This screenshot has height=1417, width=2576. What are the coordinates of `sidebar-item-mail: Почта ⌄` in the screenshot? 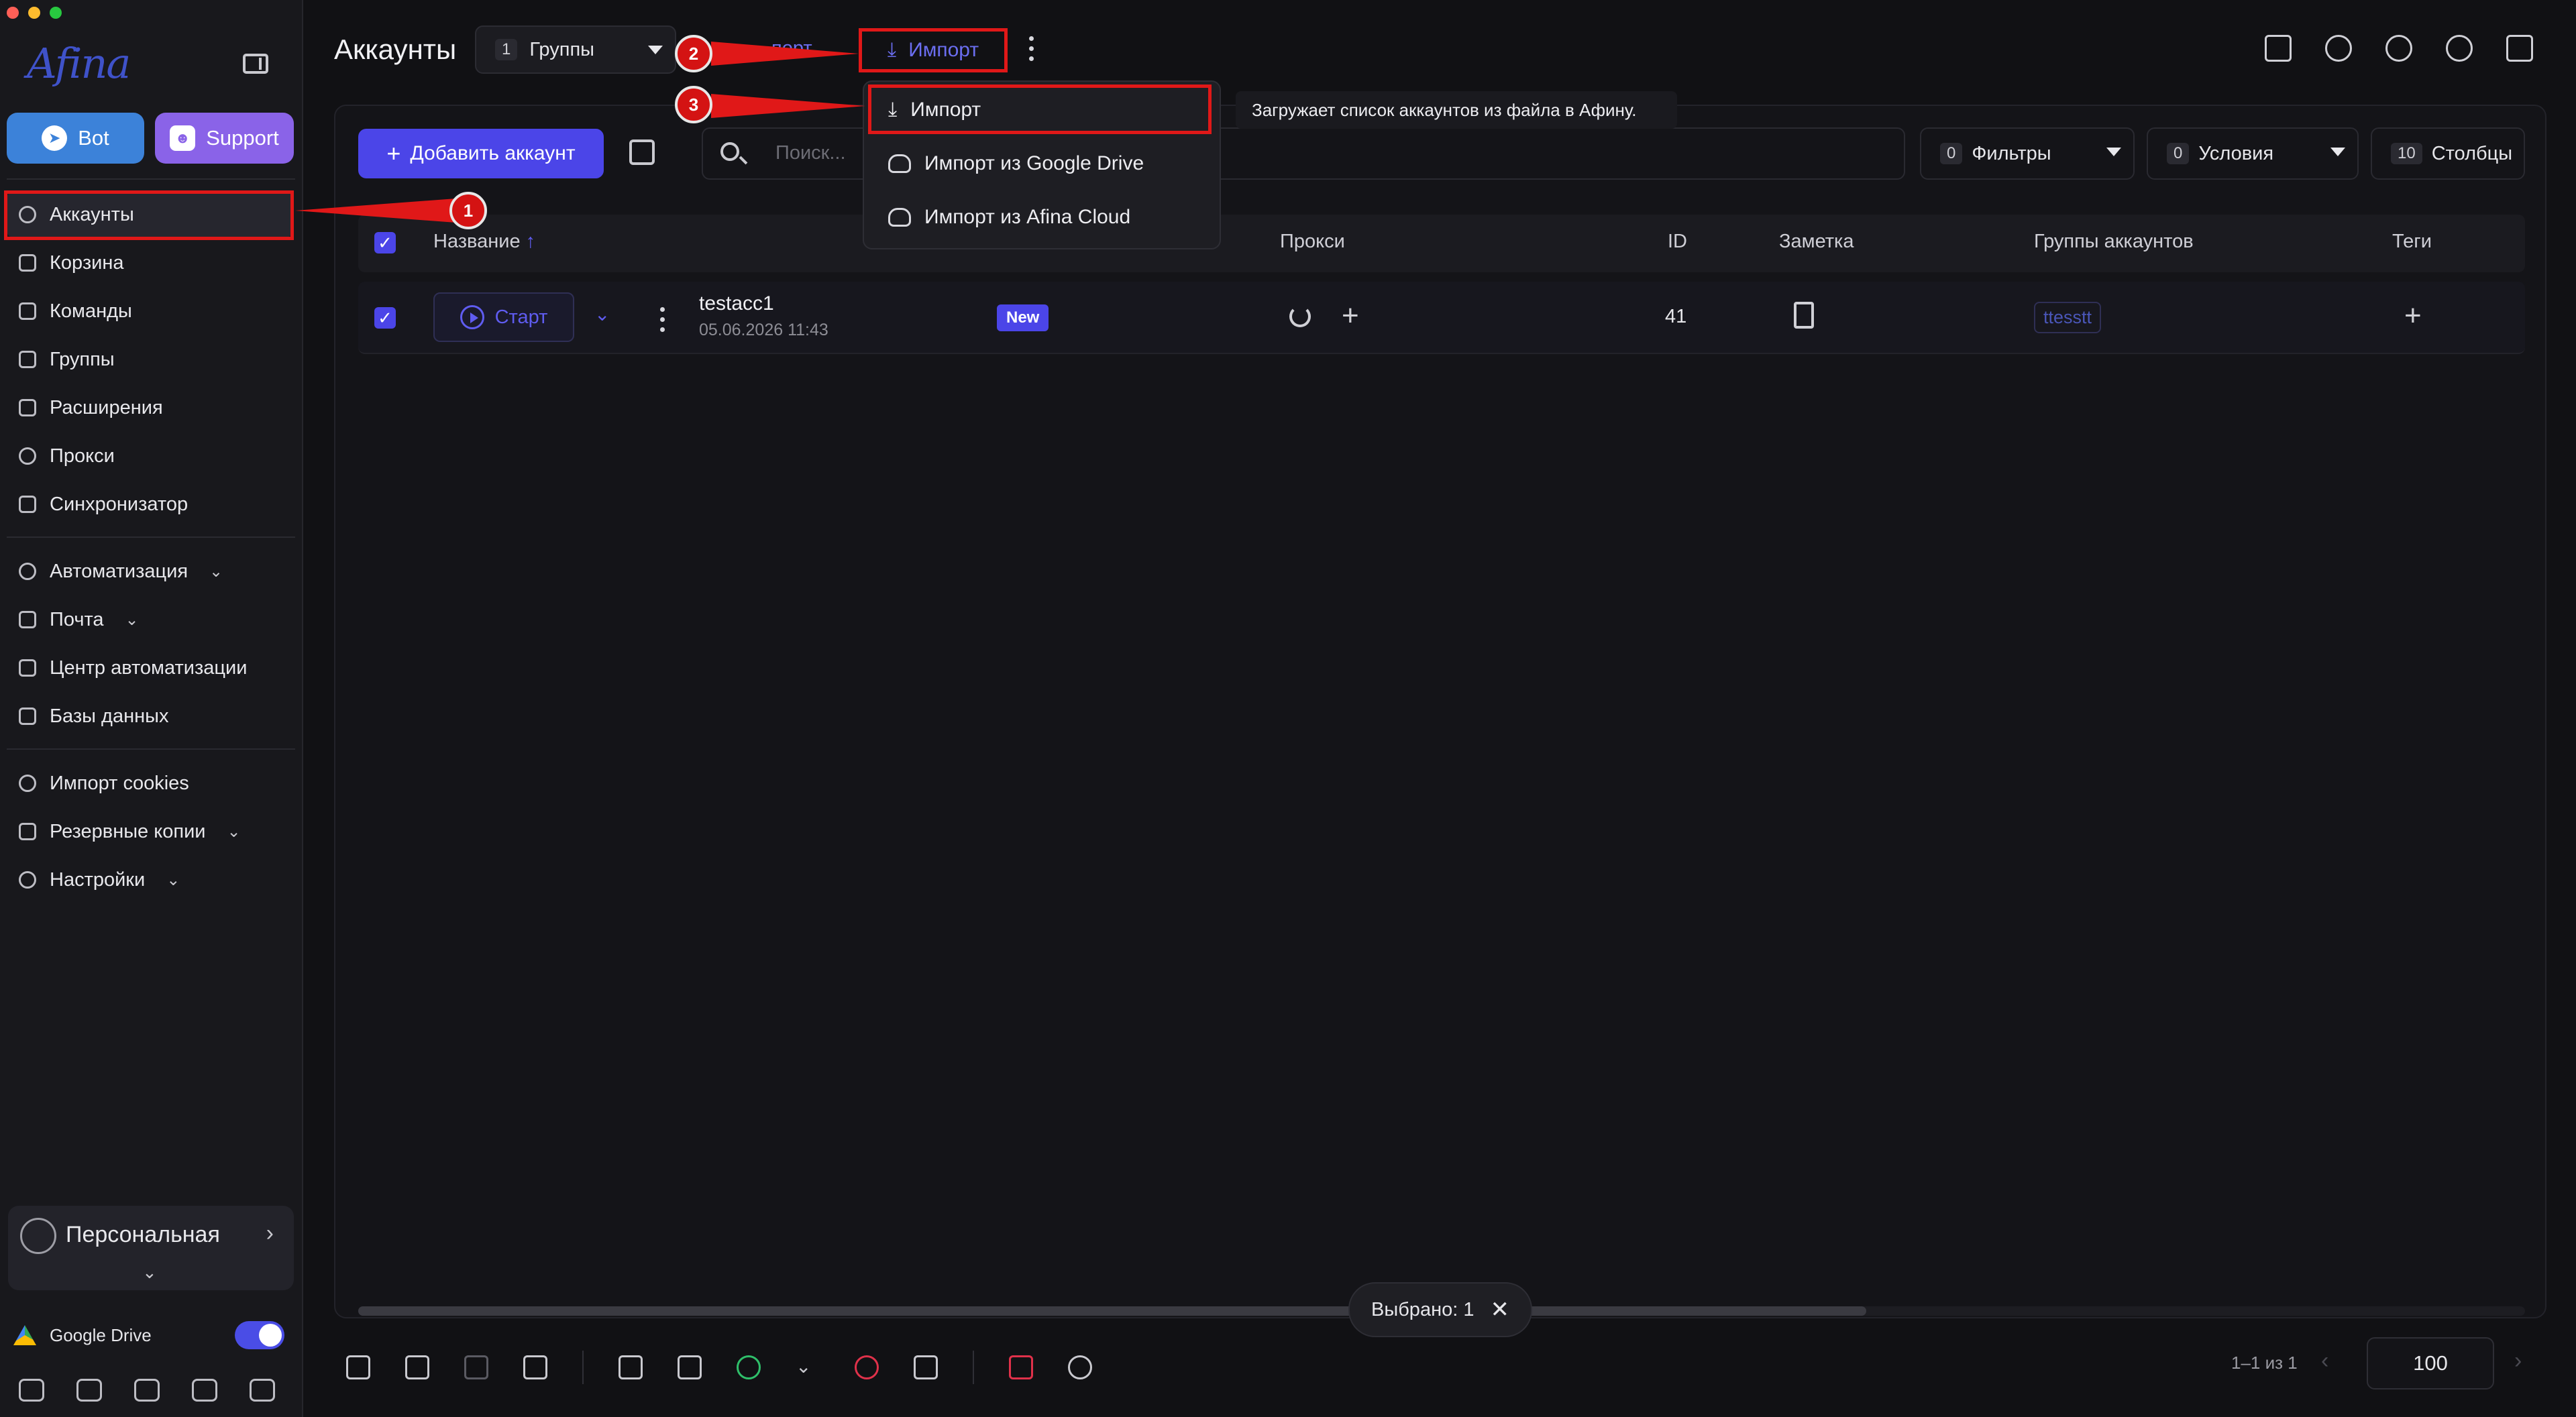 It's located at (149, 619).